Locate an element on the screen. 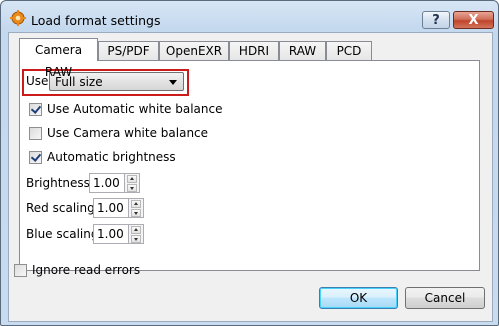 The height and width of the screenshot is (326, 499). help-icon: ? is located at coordinates (436, 20).